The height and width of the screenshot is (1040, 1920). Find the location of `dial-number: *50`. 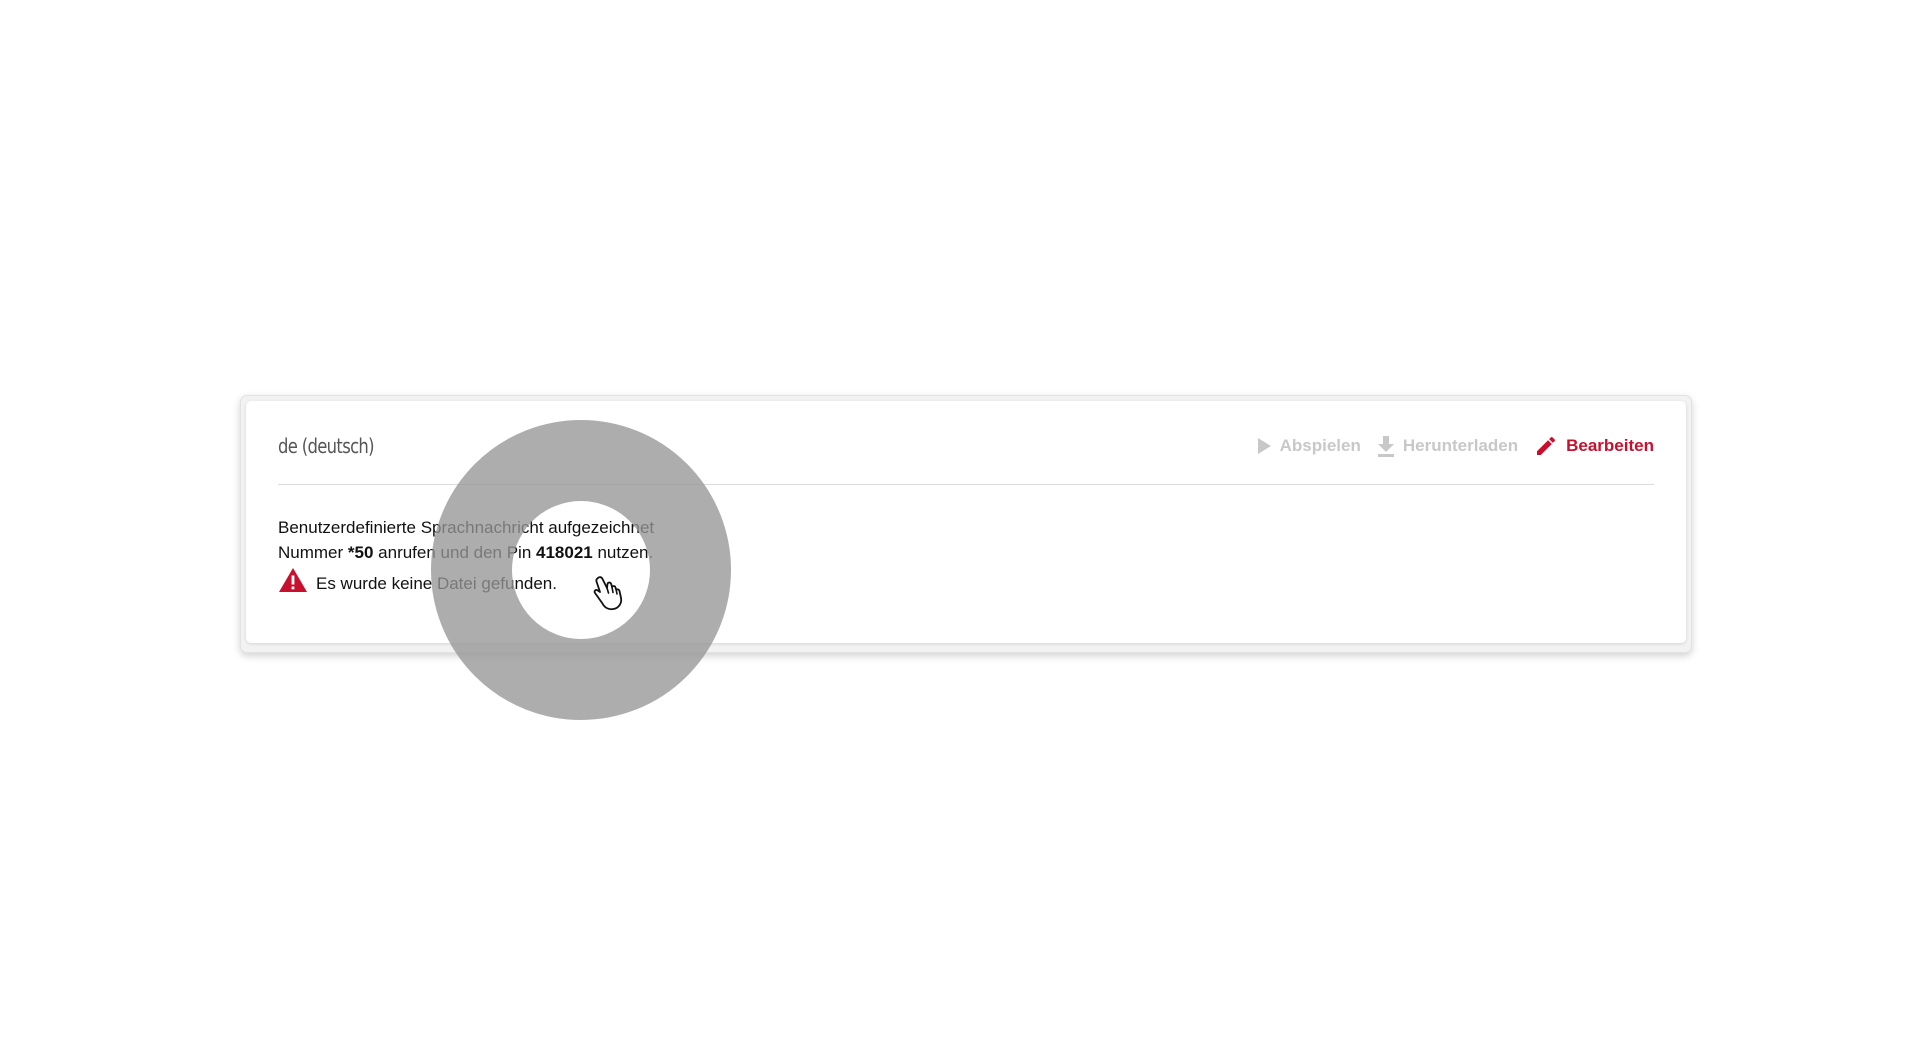

dial-number: *50 is located at coordinates (360, 552).